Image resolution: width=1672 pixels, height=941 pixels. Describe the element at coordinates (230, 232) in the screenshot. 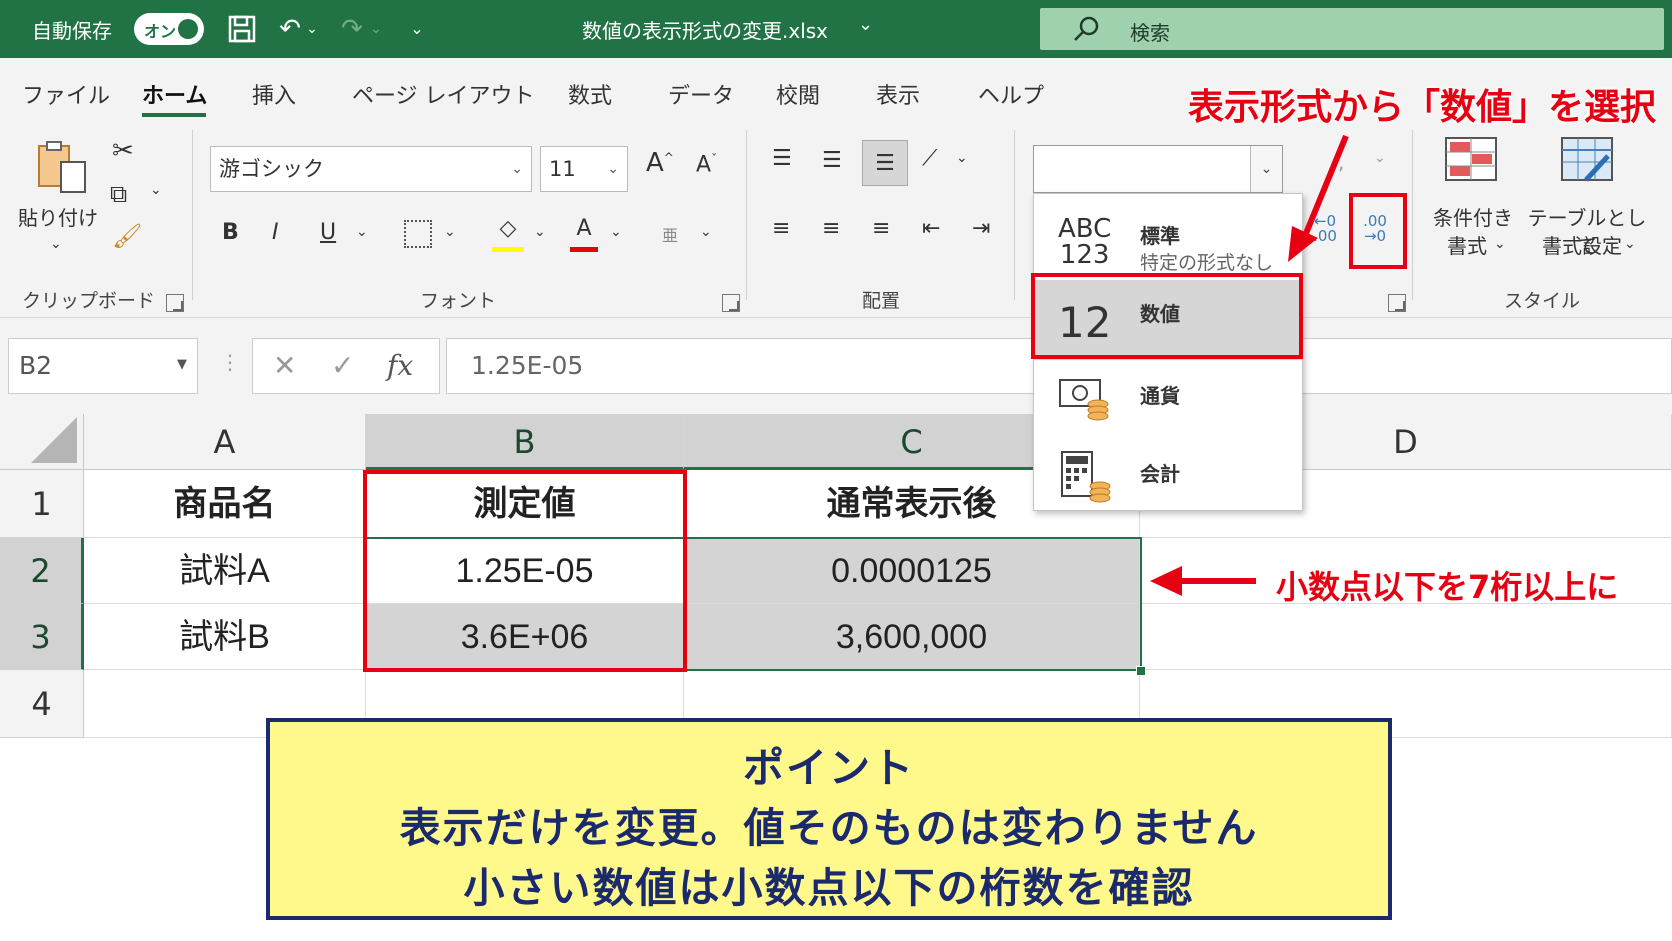

I see `bold-icon: B` at that location.